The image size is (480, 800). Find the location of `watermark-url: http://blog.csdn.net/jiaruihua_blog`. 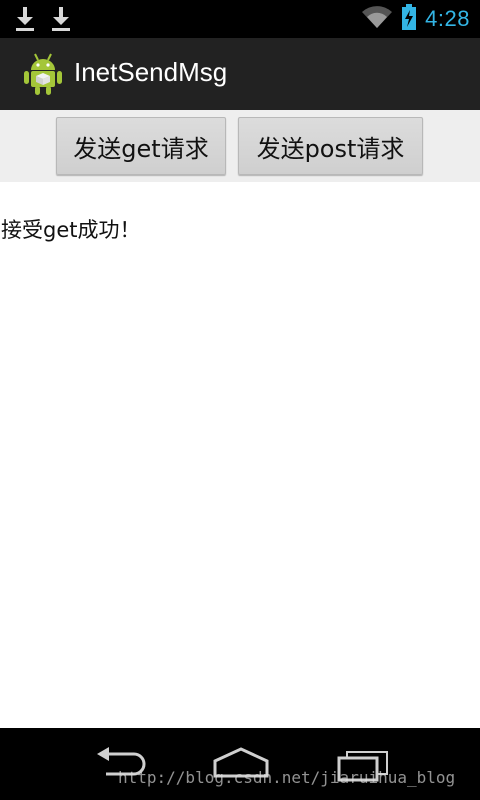

watermark-url: http://blog.csdn.net/jiaruihua_blog is located at coordinates (287, 777).